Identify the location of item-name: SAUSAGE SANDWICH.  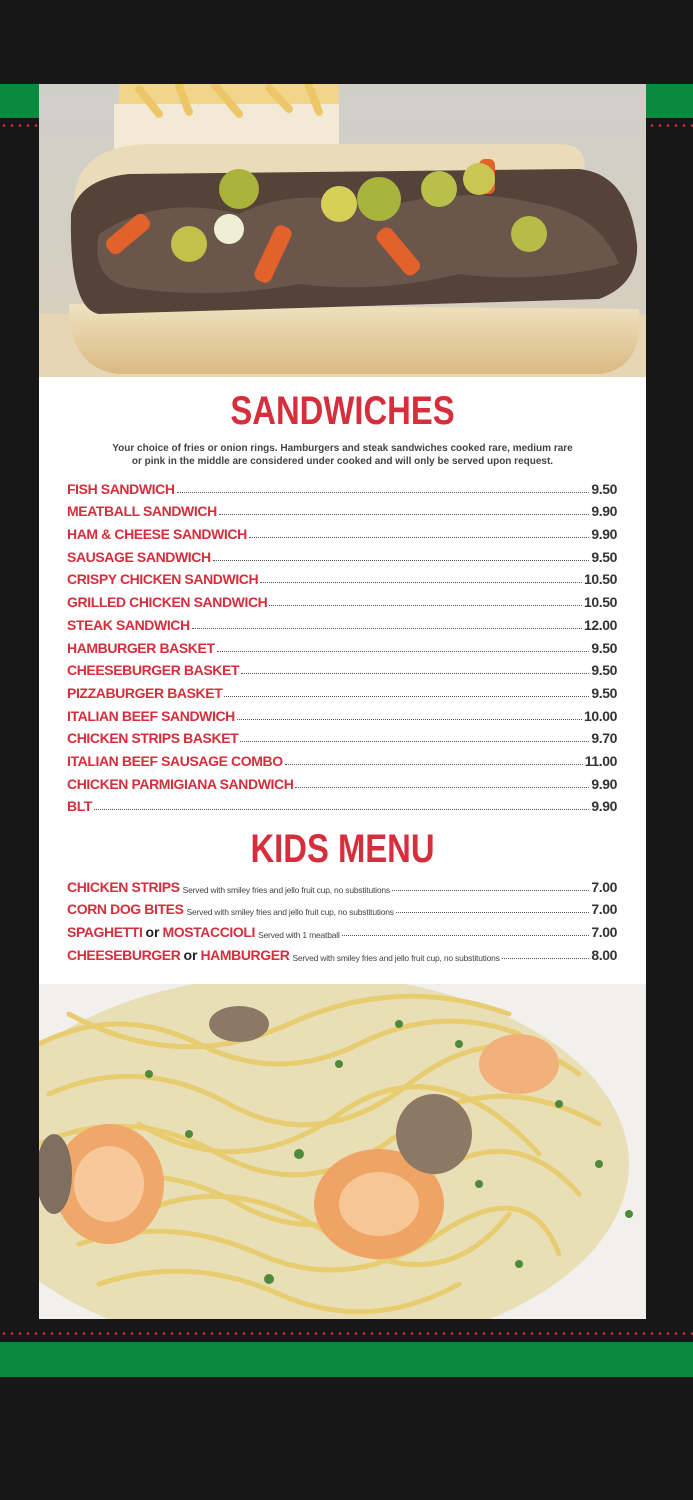
(139, 556).